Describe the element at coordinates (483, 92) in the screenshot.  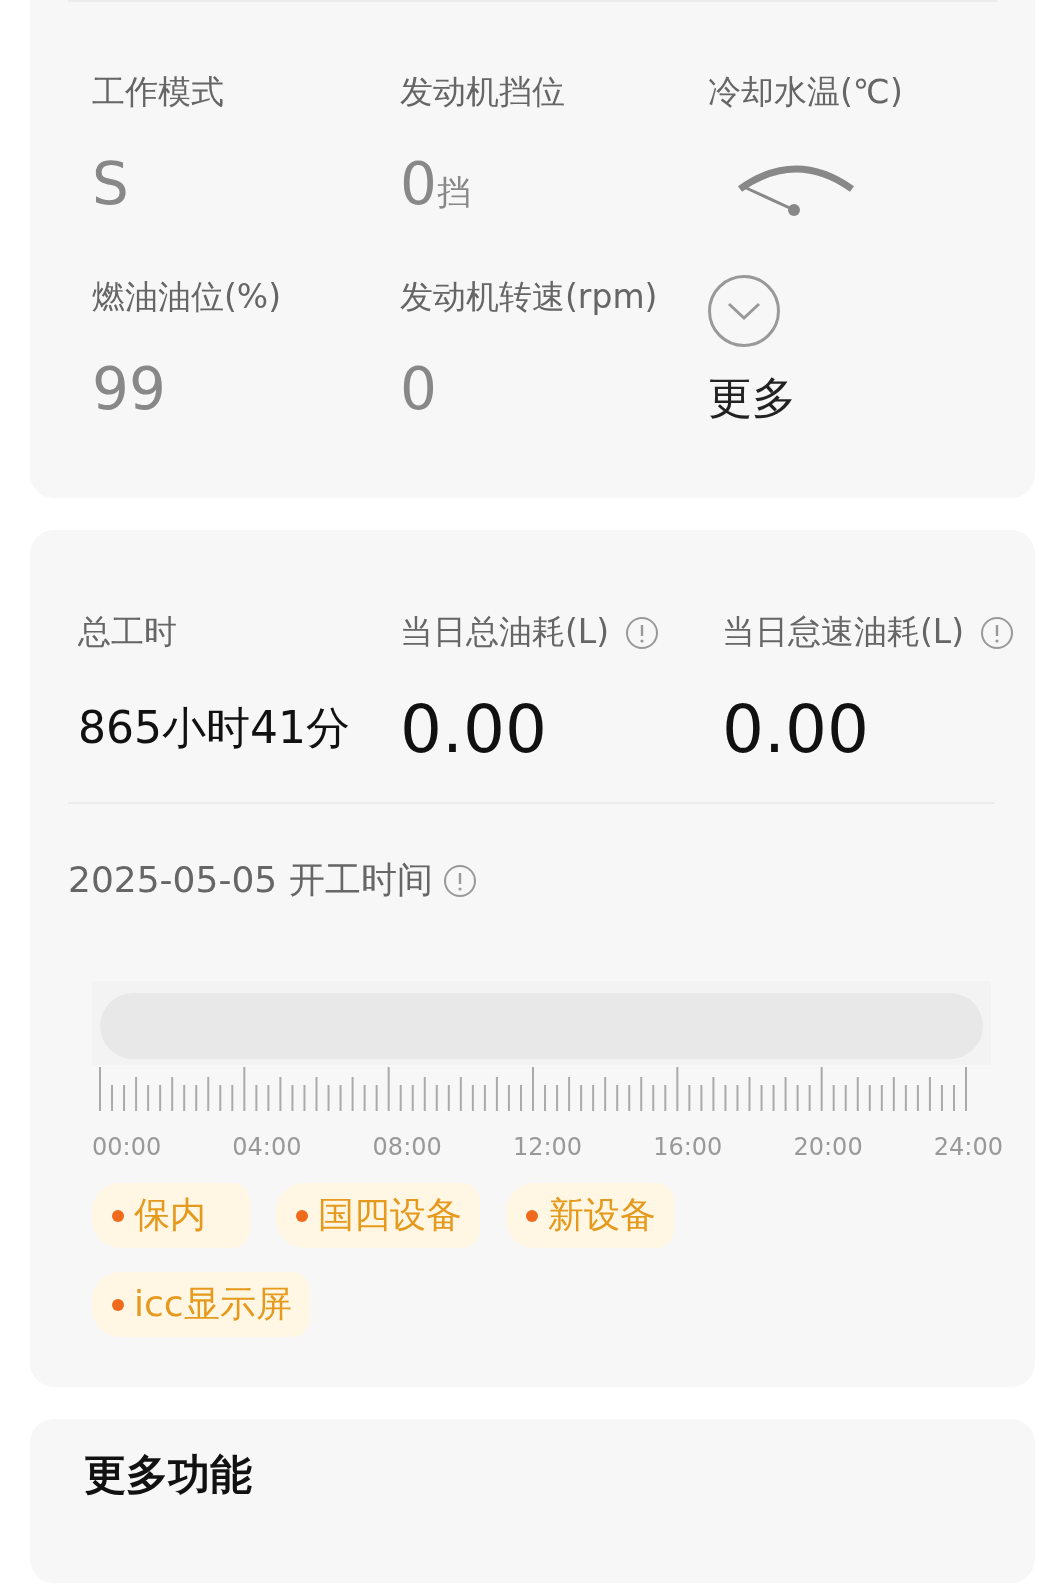
I see `metric-label: 发动机挡位` at that location.